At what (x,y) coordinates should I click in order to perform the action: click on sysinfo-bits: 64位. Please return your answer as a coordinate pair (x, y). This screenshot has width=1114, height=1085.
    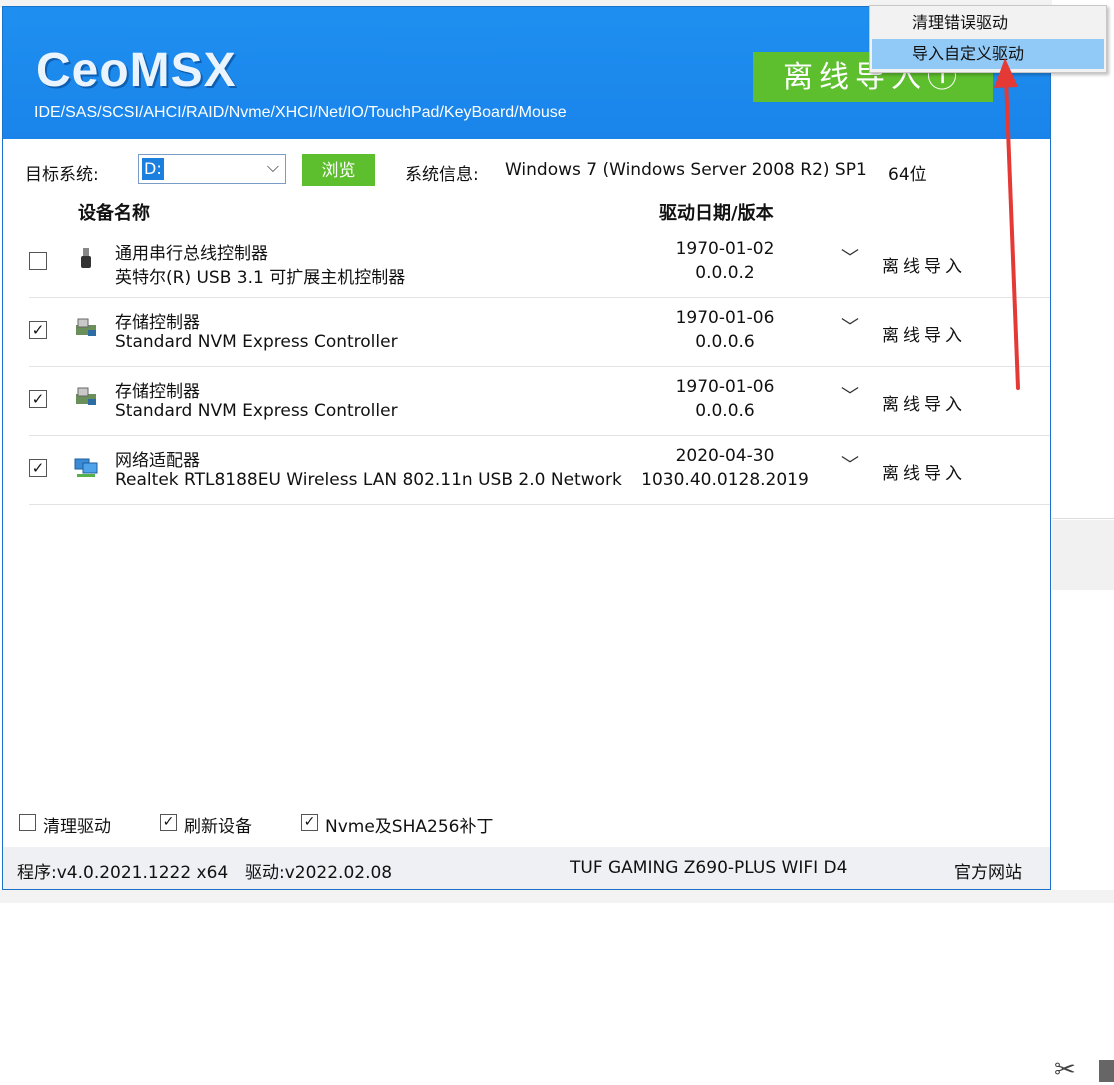
    Looking at the image, I should click on (907, 175).